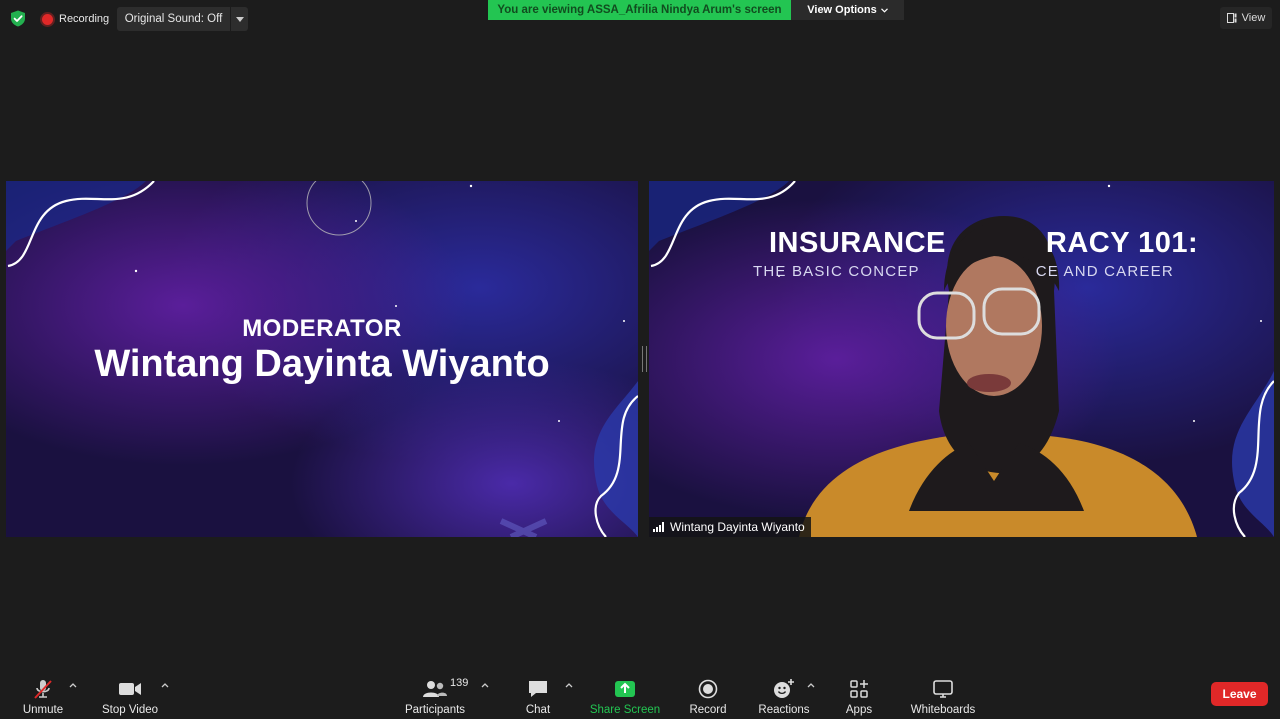 The height and width of the screenshot is (719, 1280). What do you see at coordinates (625, 710) in the screenshot?
I see `share-screen-label: Share Screen` at bounding box center [625, 710].